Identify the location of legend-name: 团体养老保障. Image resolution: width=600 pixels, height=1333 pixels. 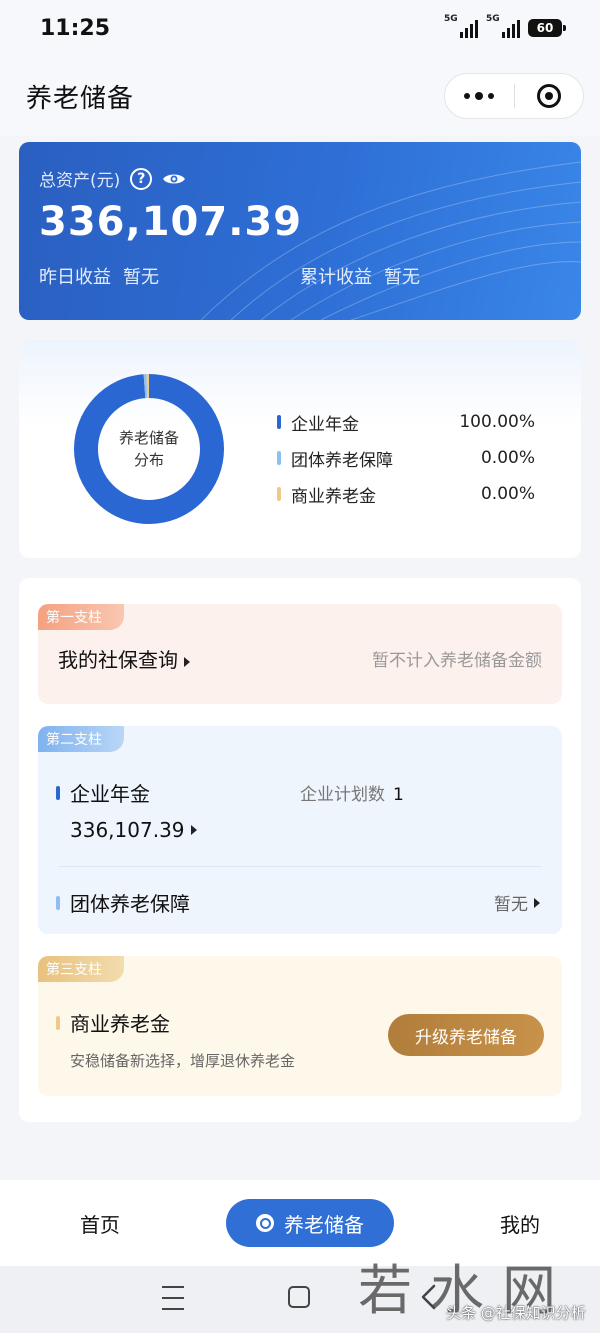
(342, 460).